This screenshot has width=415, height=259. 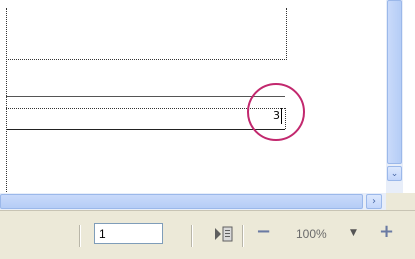 What do you see at coordinates (181, 201) in the screenshot?
I see `horizontal-scroll-thumb` at bounding box center [181, 201].